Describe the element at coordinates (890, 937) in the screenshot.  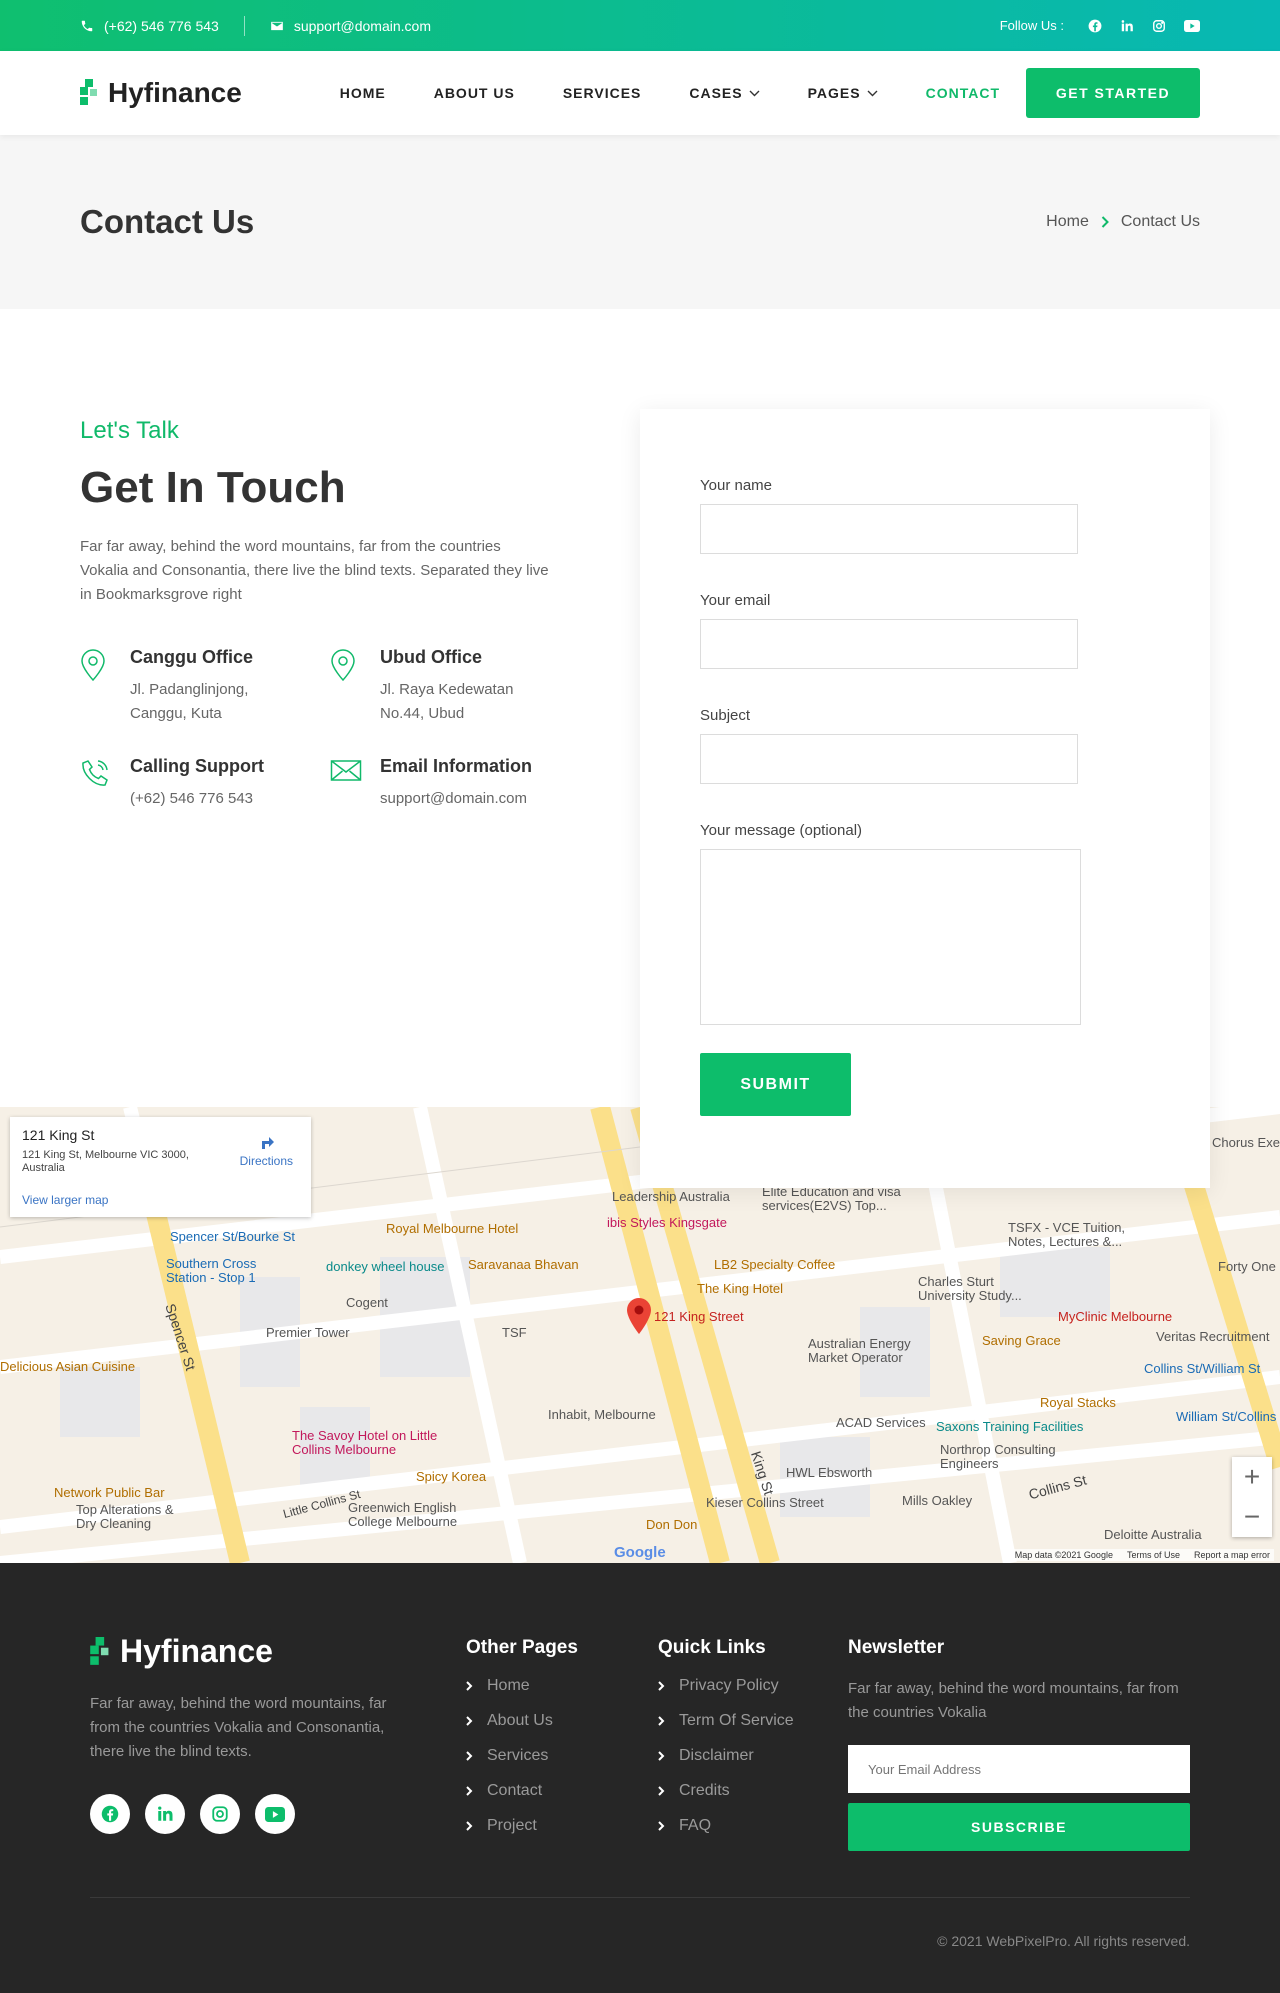
I see `message-field` at that location.